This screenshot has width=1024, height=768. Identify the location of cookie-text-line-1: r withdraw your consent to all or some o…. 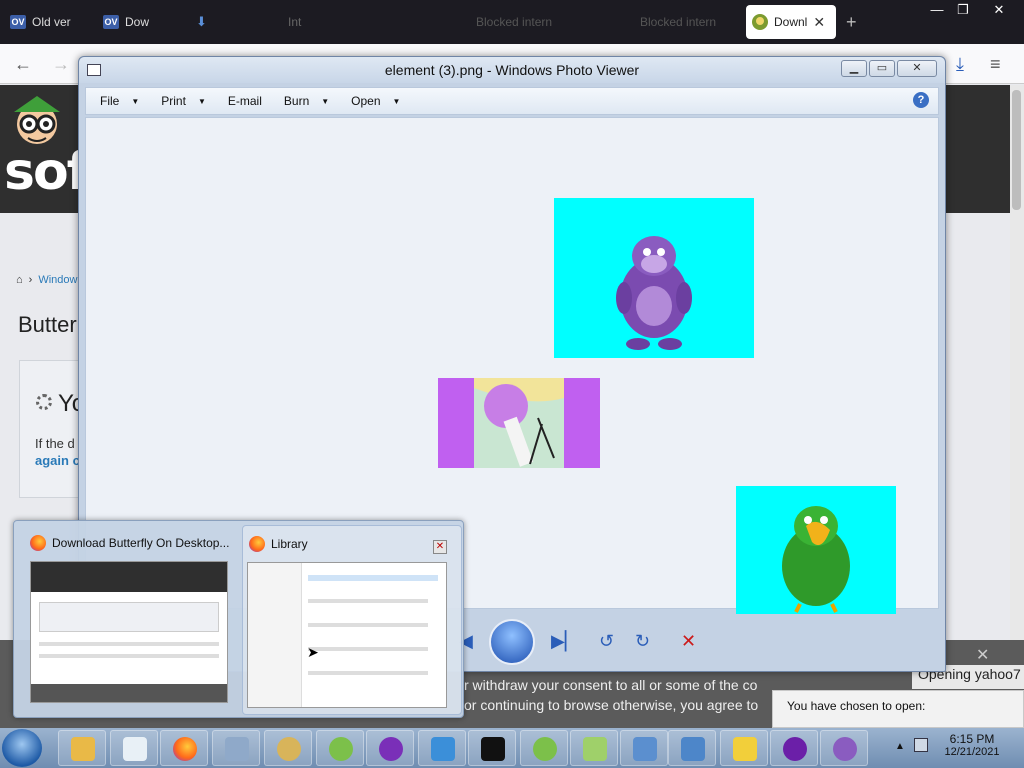
(611, 685).